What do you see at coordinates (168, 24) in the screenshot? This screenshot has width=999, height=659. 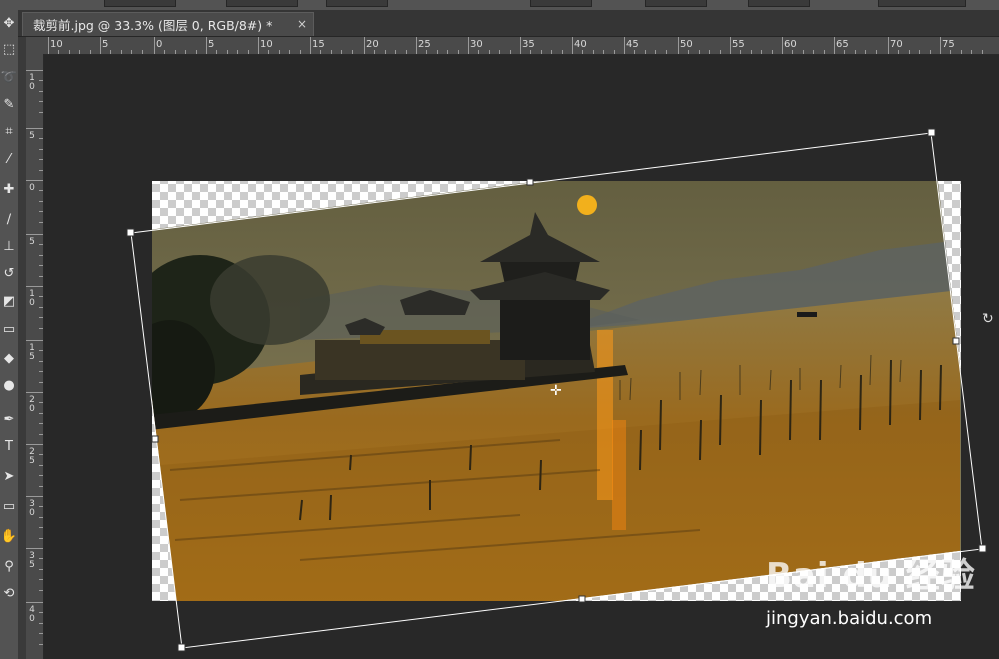 I see `document-tab: 裁剪前.jpg @ 33.3% (图层 0, RGB/8#) * ×` at bounding box center [168, 24].